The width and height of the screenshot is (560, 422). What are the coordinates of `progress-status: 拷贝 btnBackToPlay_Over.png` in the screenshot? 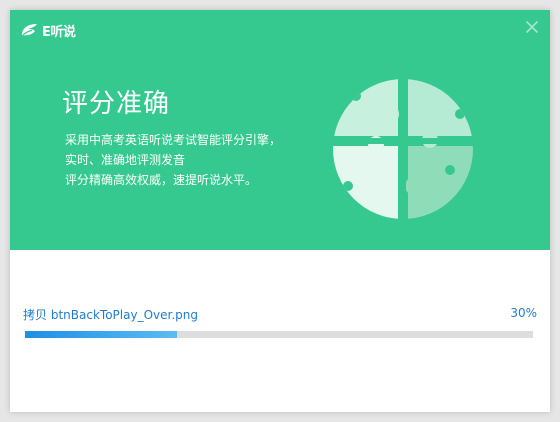 It's located at (110, 314).